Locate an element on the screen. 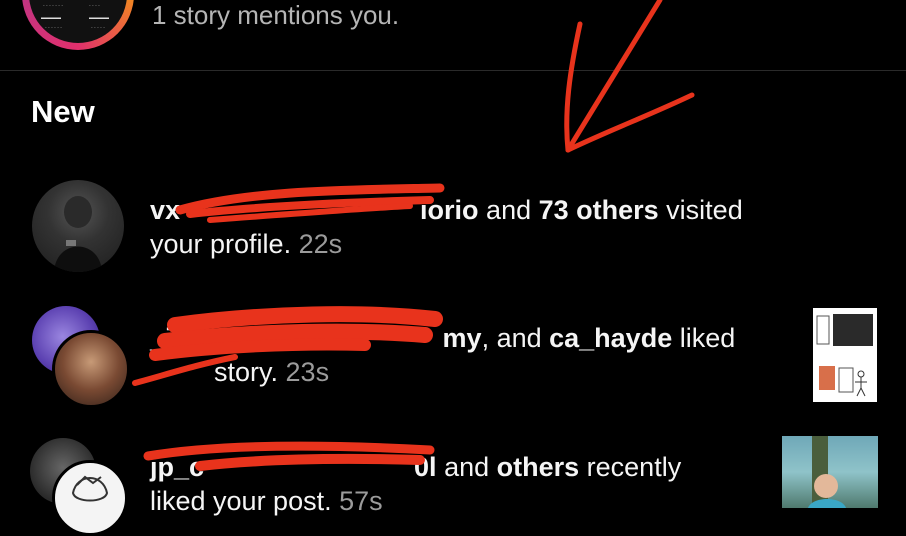 The width and height of the screenshot is (906, 536). divider is located at coordinates (453, 70).